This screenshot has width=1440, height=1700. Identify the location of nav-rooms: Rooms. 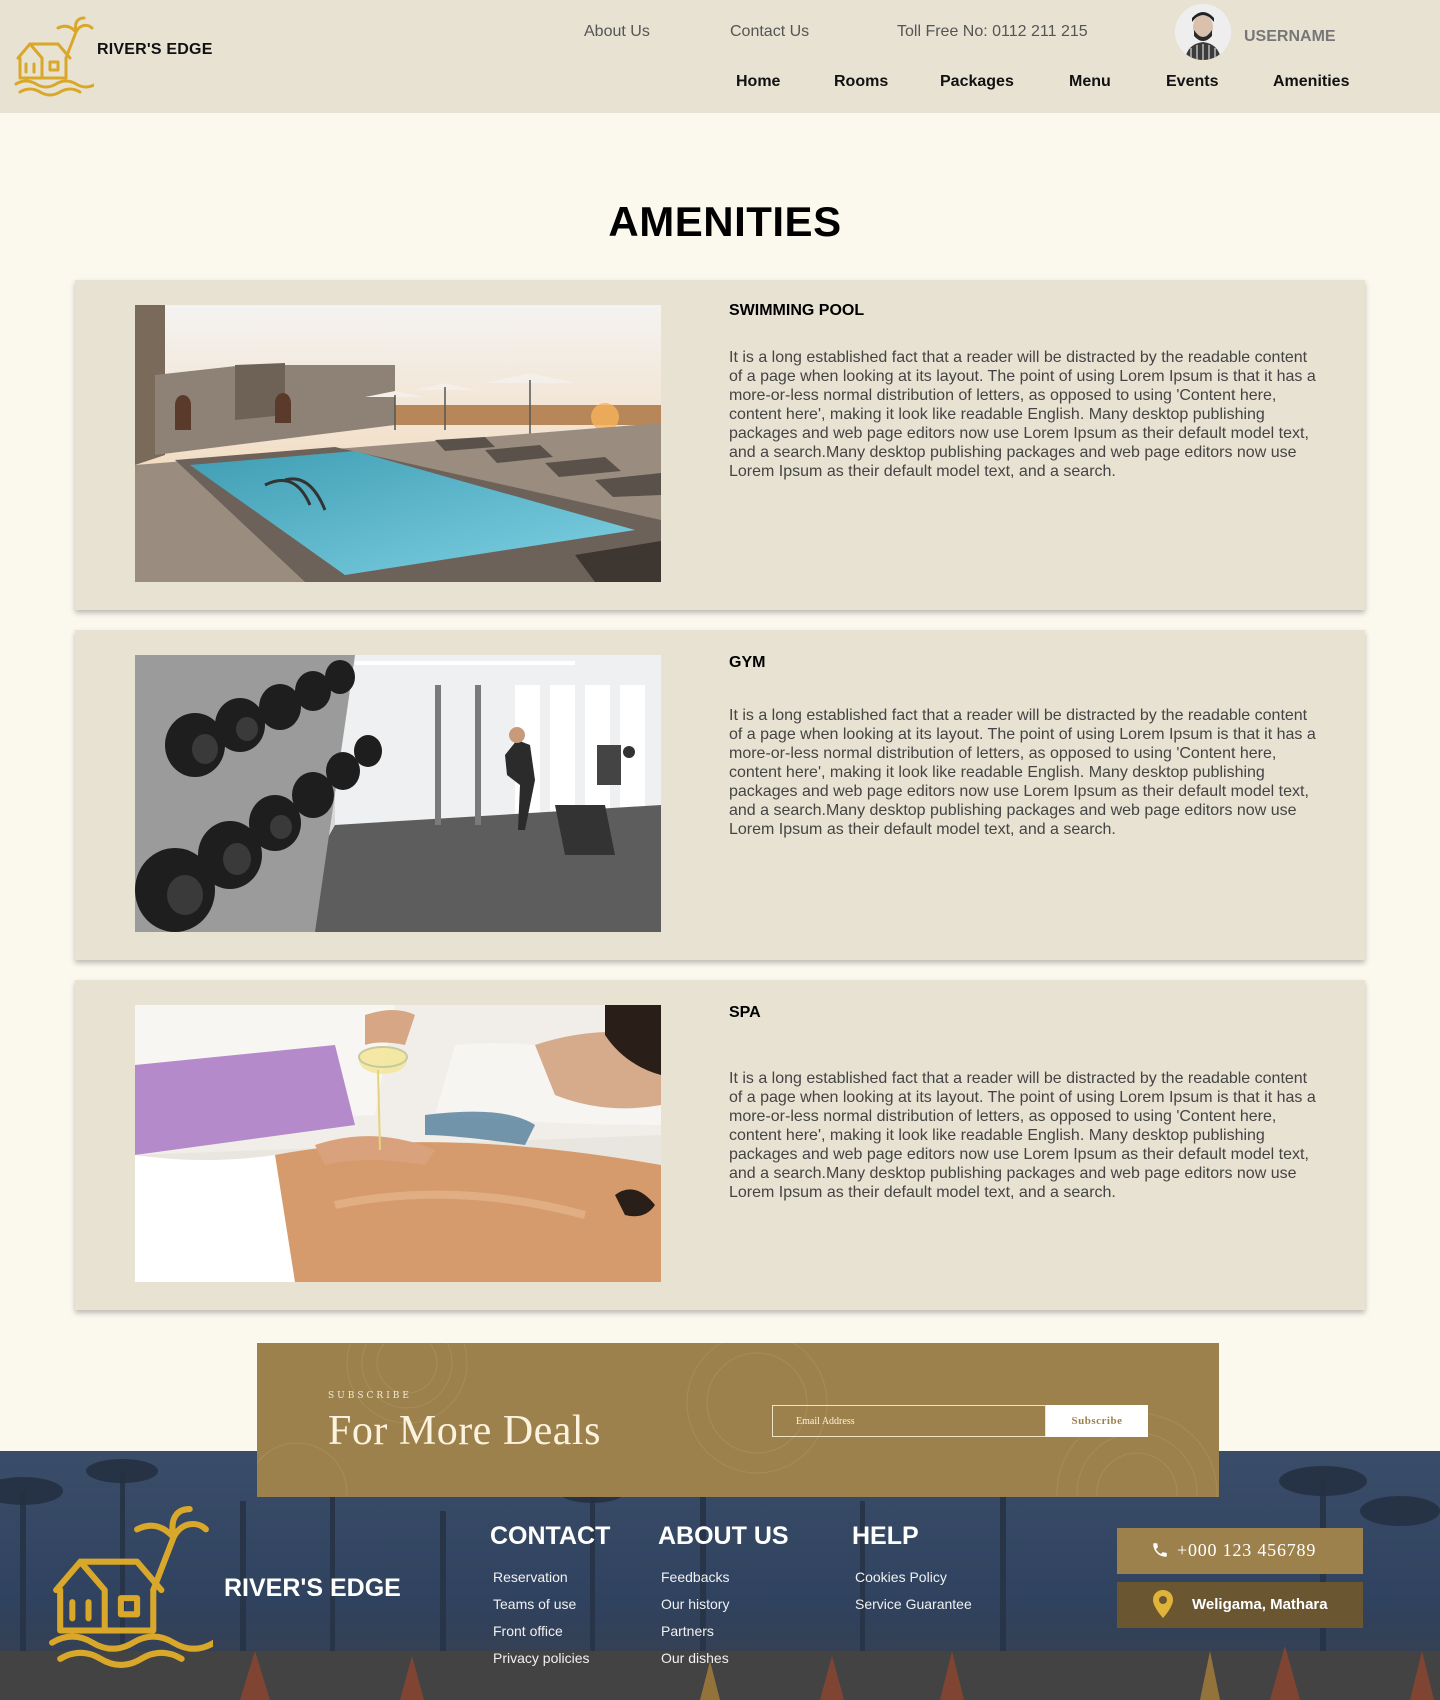
(861, 82).